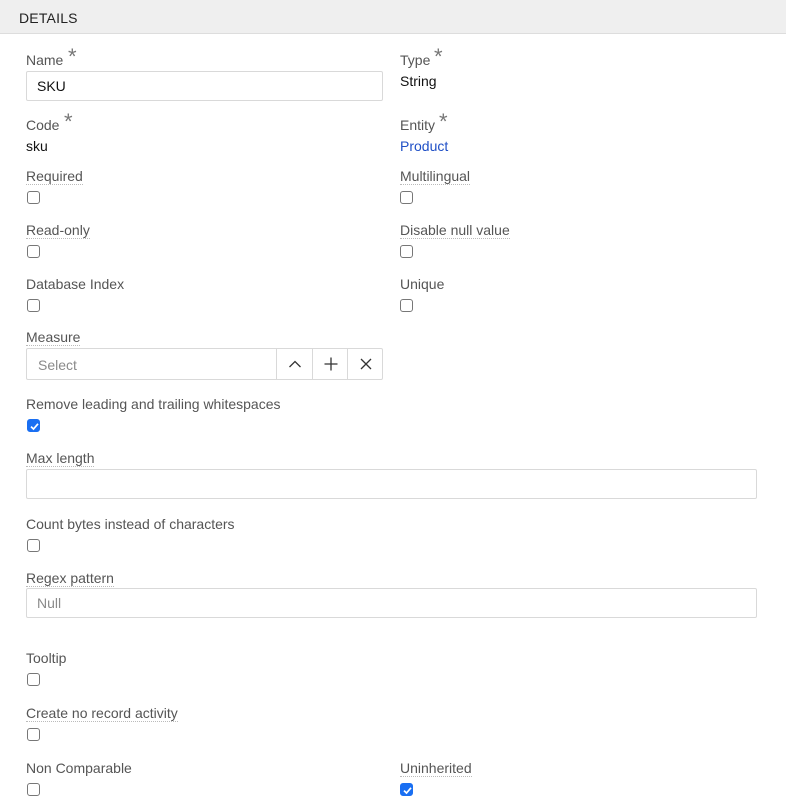 The image size is (788, 800). I want to click on multilingual-label-text: Multilingual, so click(435, 176).